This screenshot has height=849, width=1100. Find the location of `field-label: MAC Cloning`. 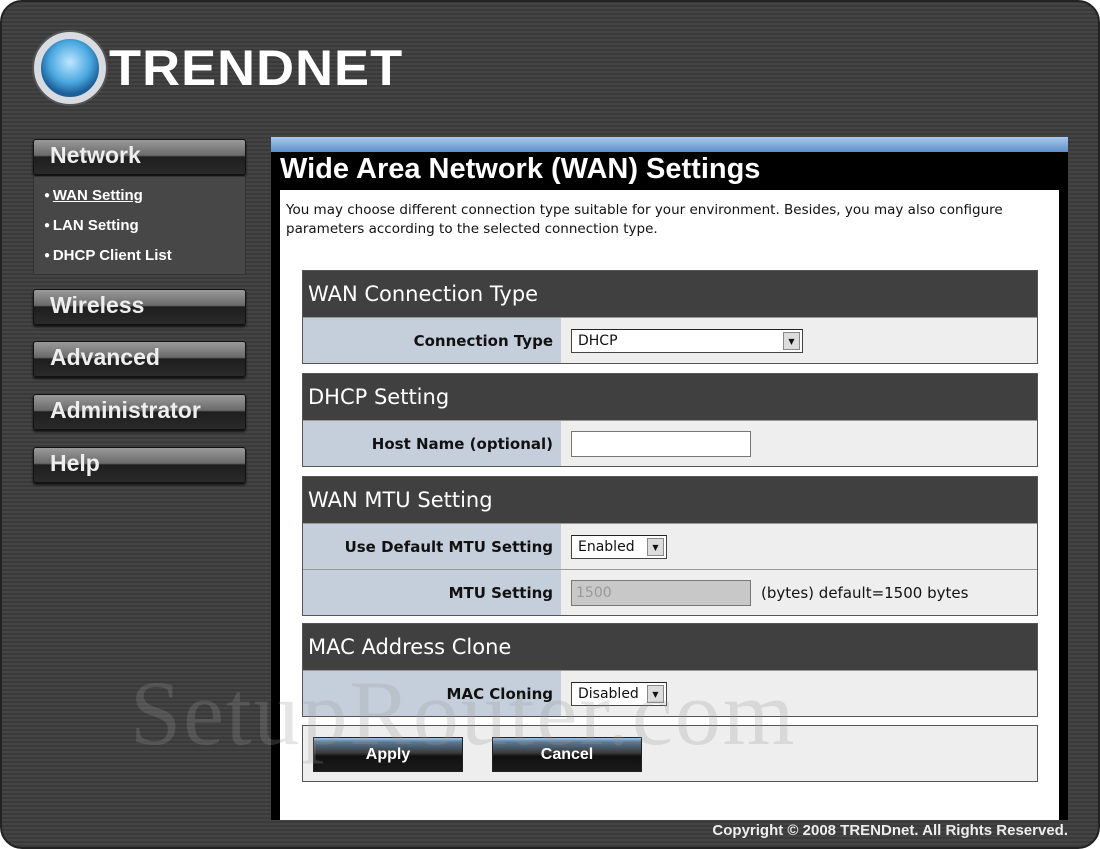

field-label: MAC Cloning is located at coordinates (432, 693).